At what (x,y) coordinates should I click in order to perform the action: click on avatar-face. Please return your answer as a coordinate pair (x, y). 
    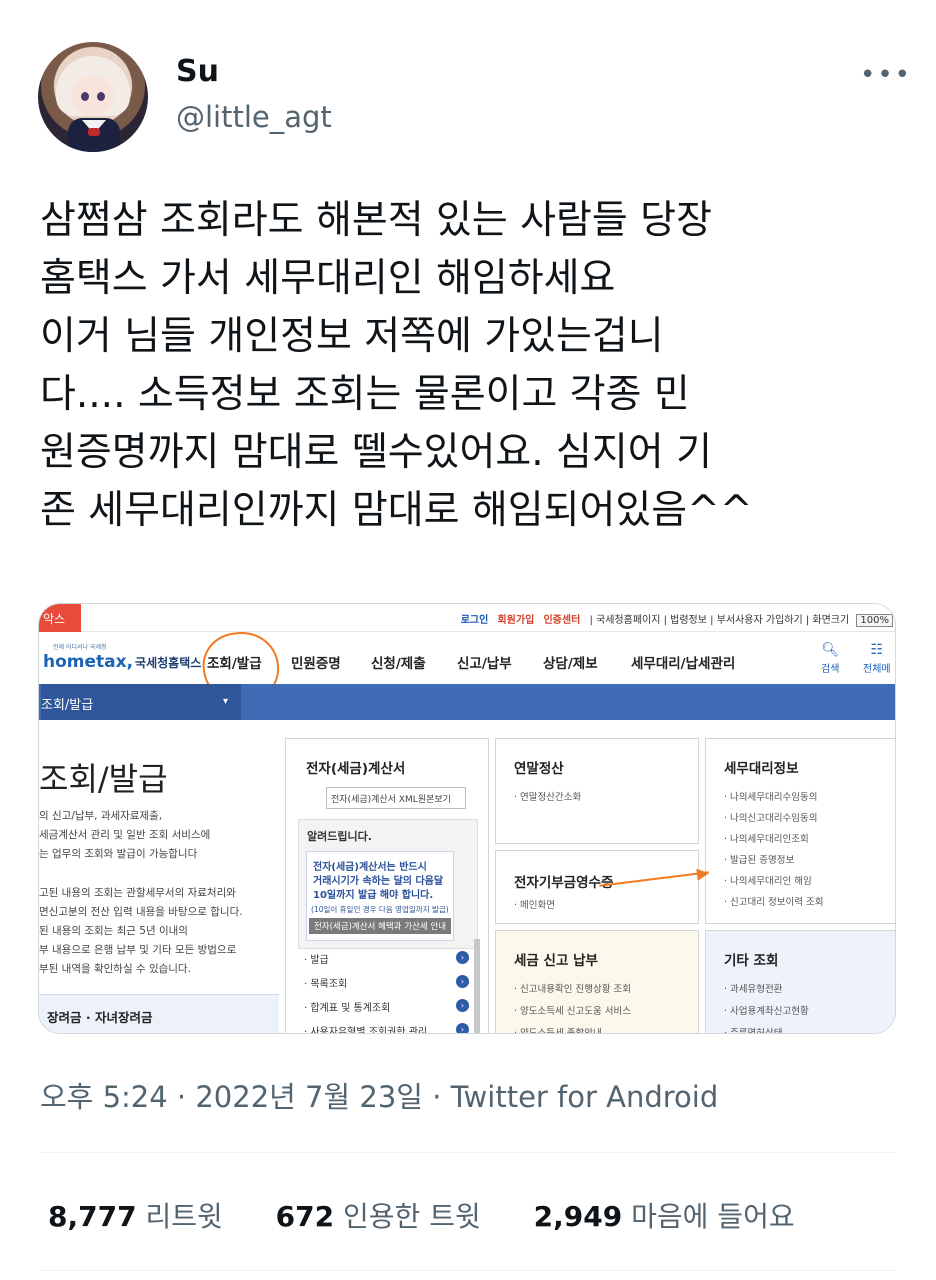
    Looking at the image, I should click on (93, 96).